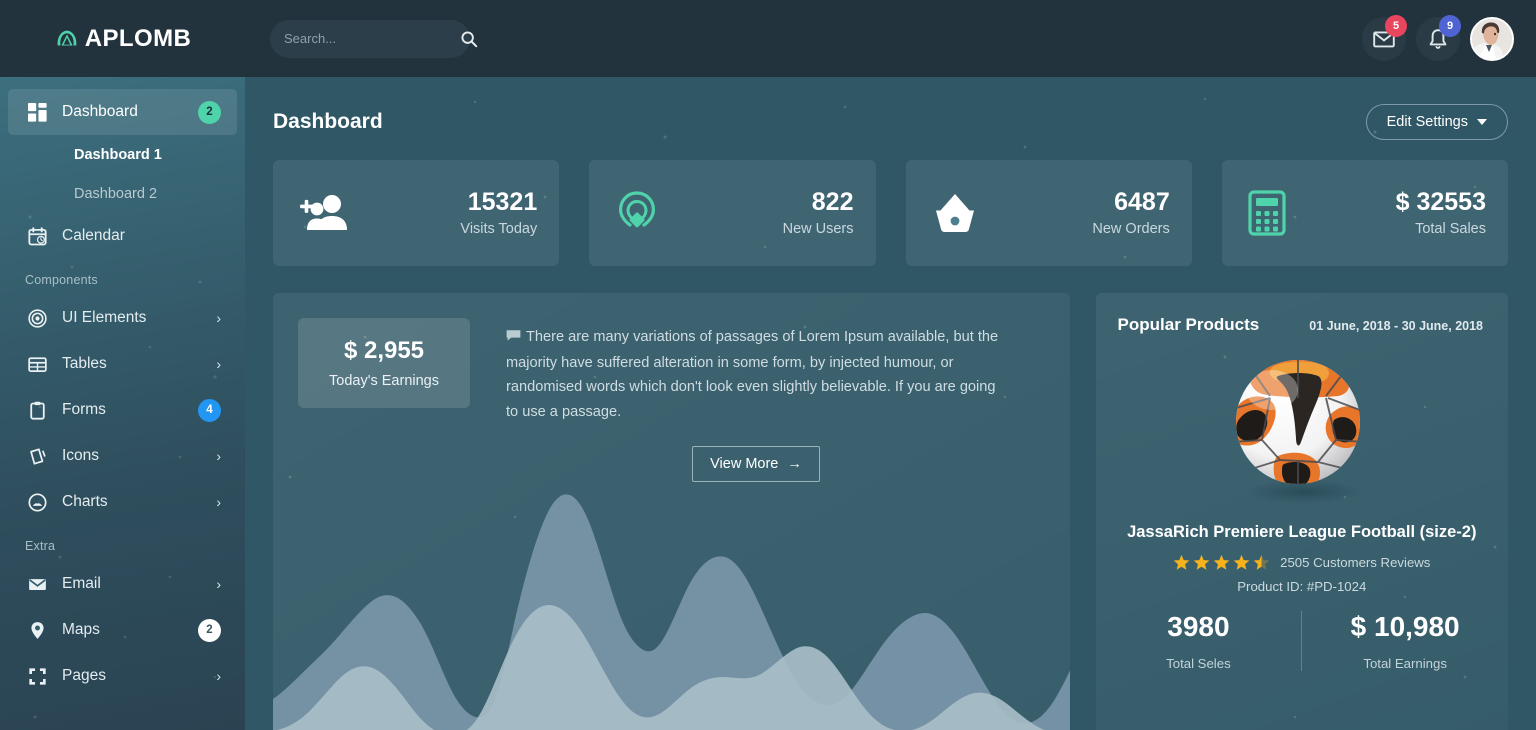 This screenshot has height=730, width=1536. What do you see at coordinates (1450, 25) in the screenshot?
I see `notifications-badge: 9` at bounding box center [1450, 25].